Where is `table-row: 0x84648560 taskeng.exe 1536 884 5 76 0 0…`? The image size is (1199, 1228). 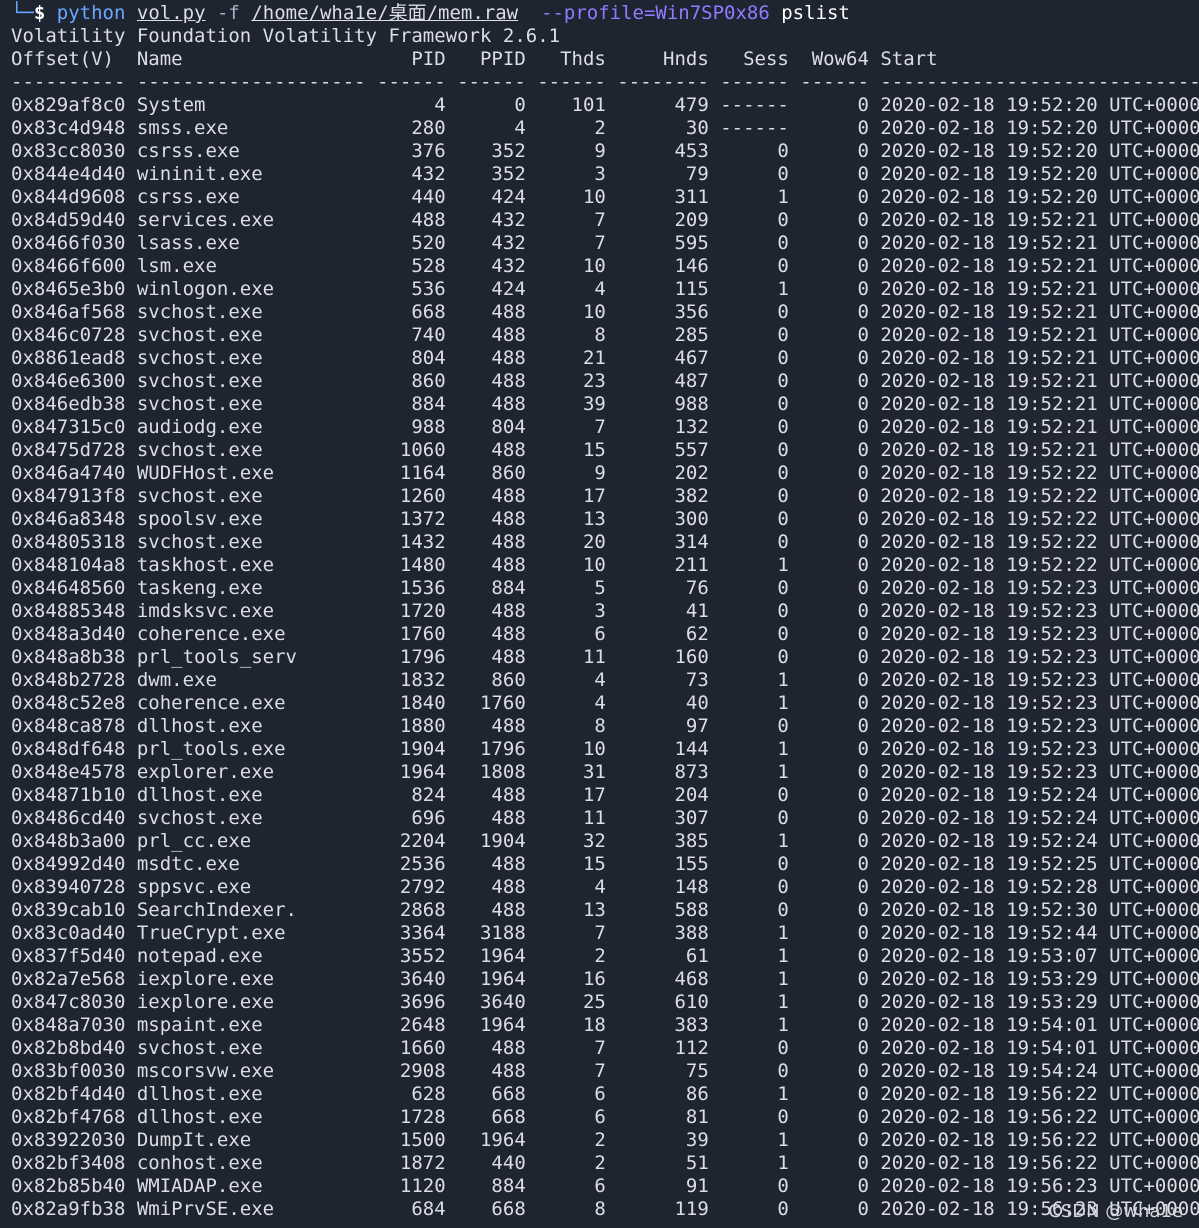 table-row: 0x84648560 taskeng.exe 1536 884 5 76 0 0… is located at coordinates (605, 588).